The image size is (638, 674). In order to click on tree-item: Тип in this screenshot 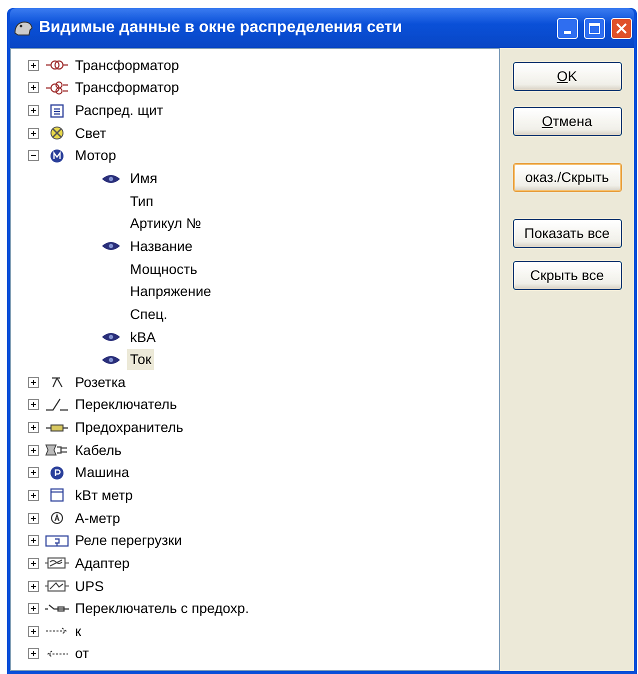, I will do `click(141, 201)`.